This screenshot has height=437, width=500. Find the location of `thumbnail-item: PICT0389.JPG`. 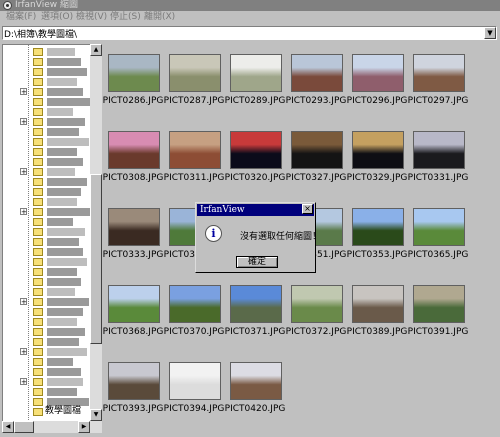

thumbnail-item: PICT0389.JPG is located at coordinates (377, 309).